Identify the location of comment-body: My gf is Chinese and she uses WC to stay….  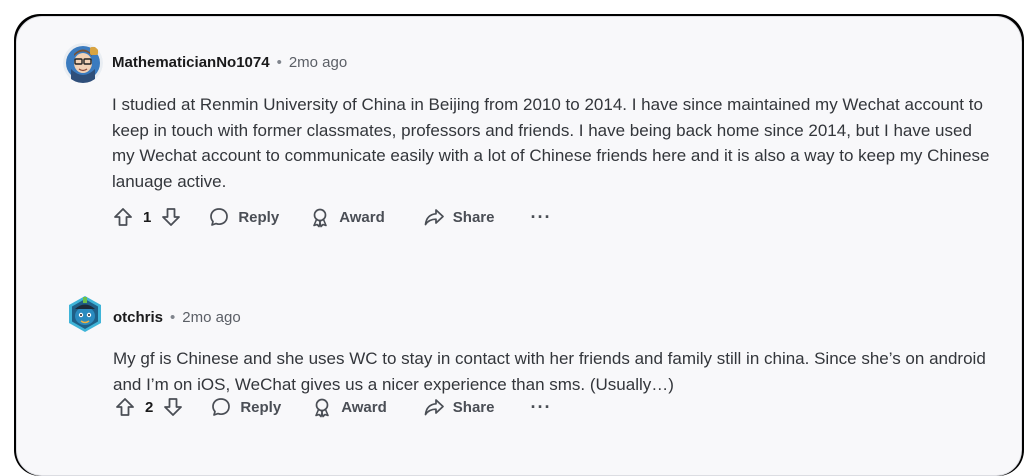
(549, 371).